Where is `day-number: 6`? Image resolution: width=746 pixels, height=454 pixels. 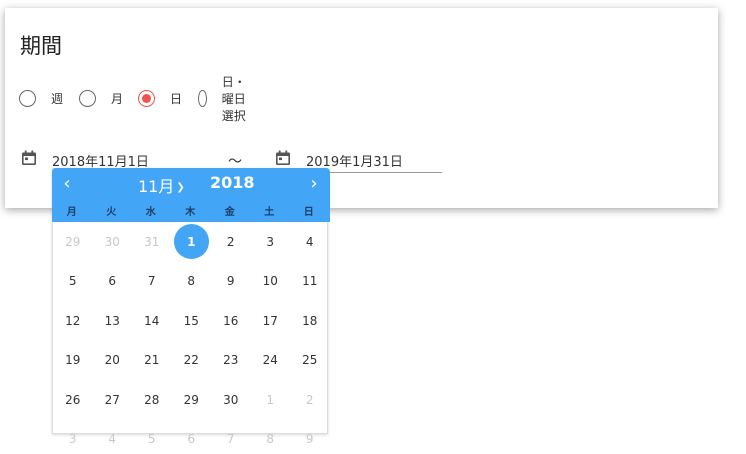 day-number: 6 is located at coordinates (112, 281).